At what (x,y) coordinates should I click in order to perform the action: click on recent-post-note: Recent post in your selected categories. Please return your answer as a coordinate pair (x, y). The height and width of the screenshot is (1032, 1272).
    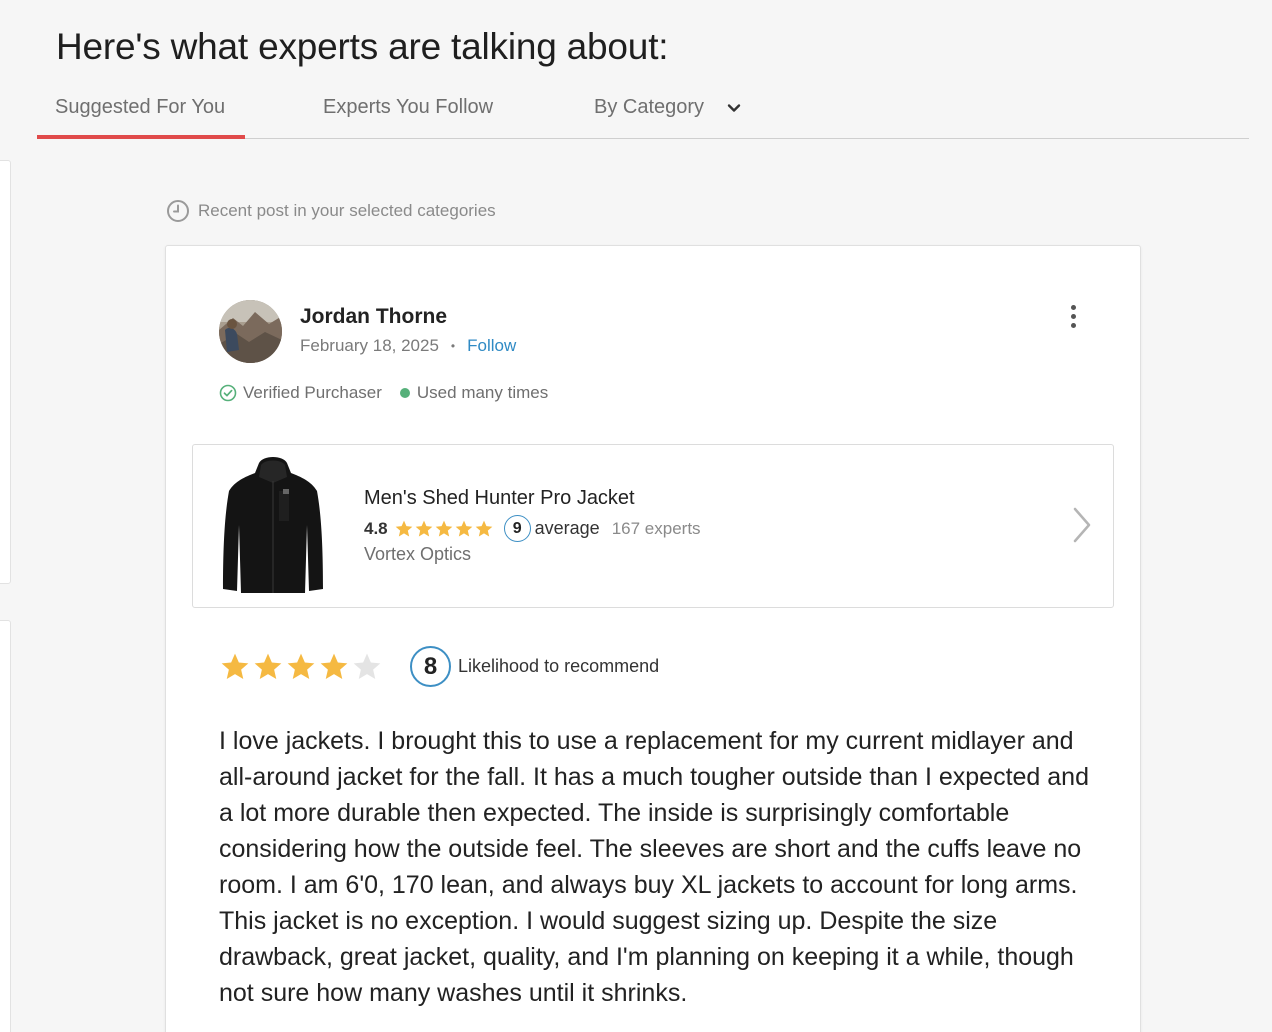
    Looking at the image, I should click on (331, 211).